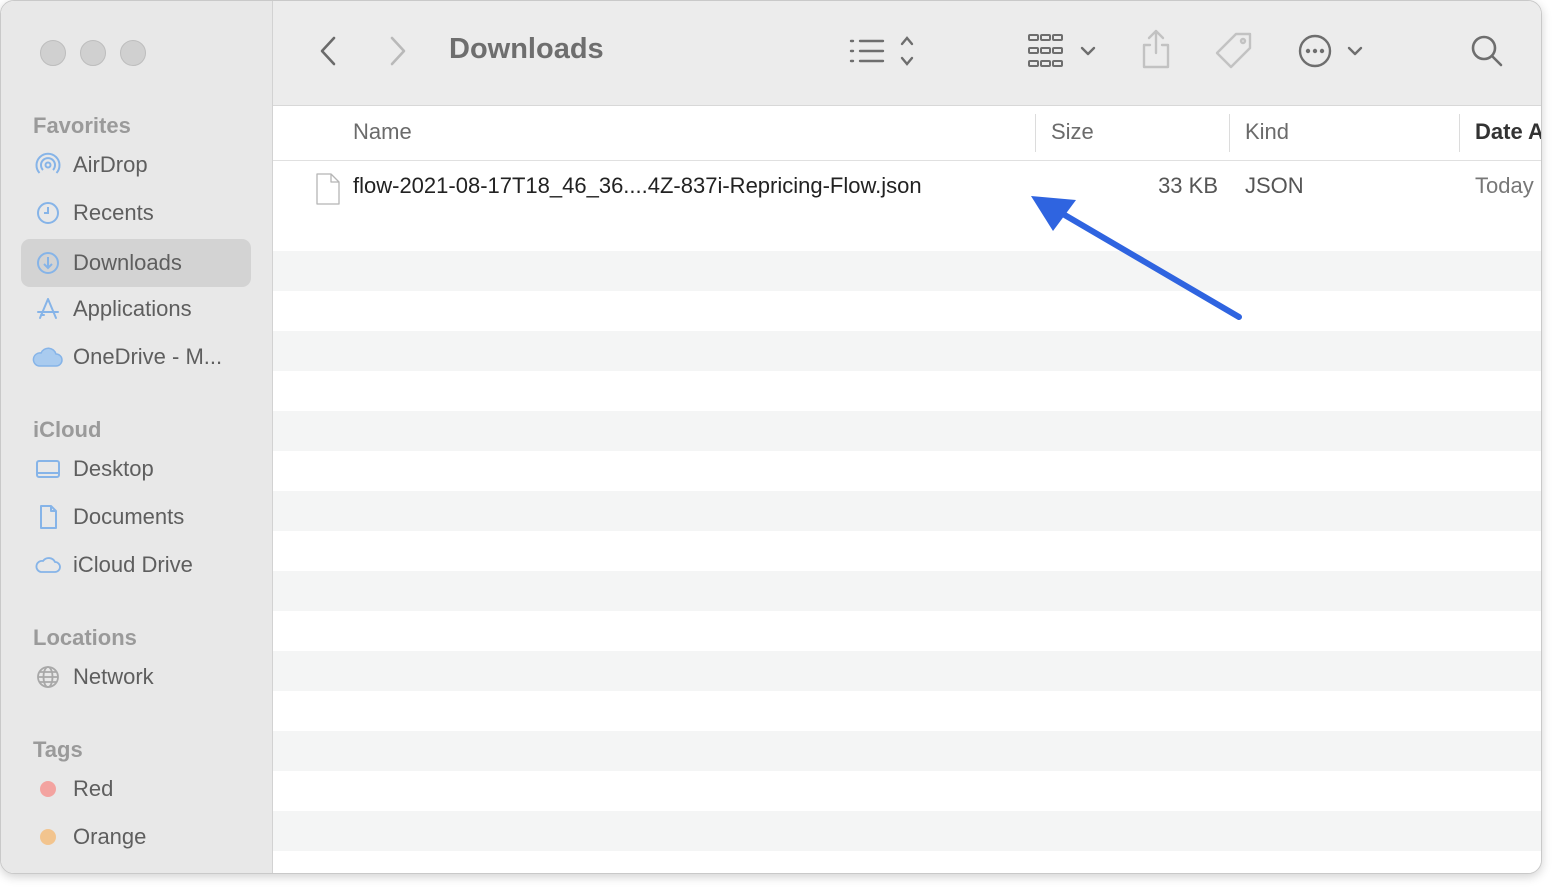 The height and width of the screenshot is (888, 1556). I want to click on cloud-icon, so click(47, 357).